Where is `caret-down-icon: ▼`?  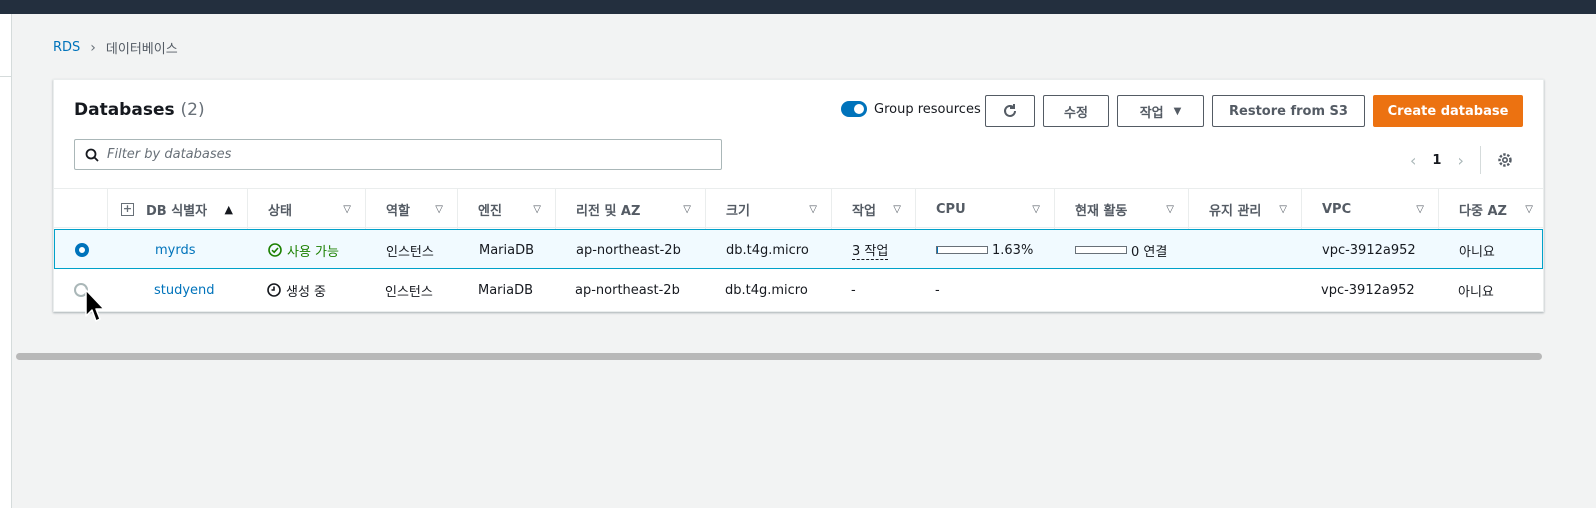
caret-down-icon: ▼ is located at coordinates (1177, 111).